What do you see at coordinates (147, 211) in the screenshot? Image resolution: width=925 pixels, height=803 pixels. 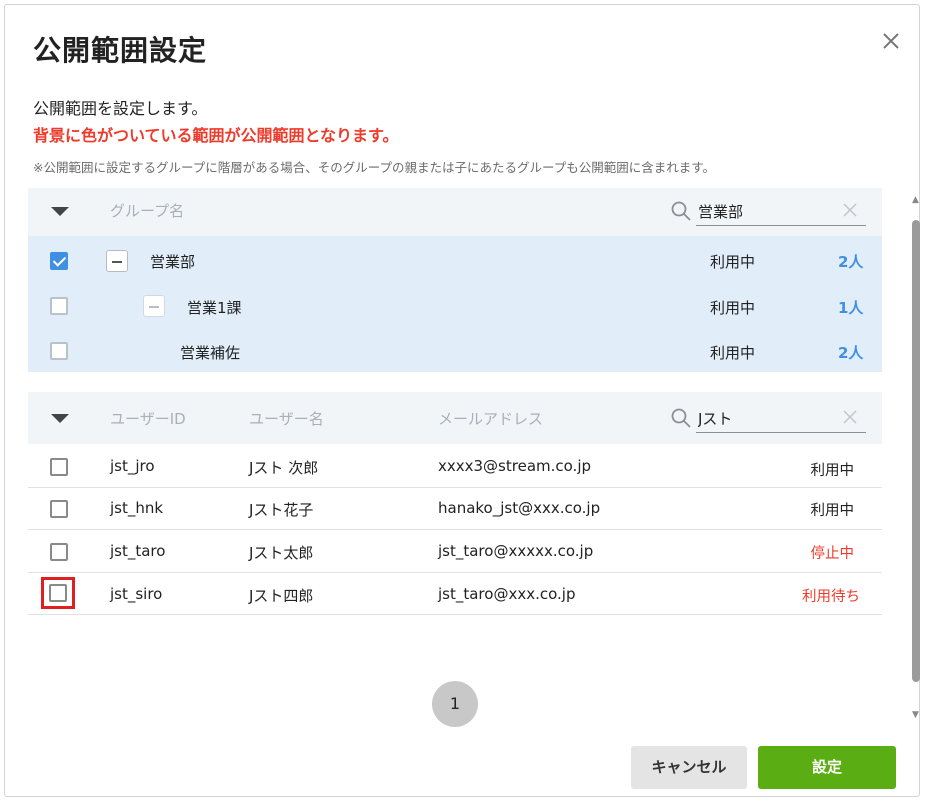 I see `group-name-column-header: グループ名` at bounding box center [147, 211].